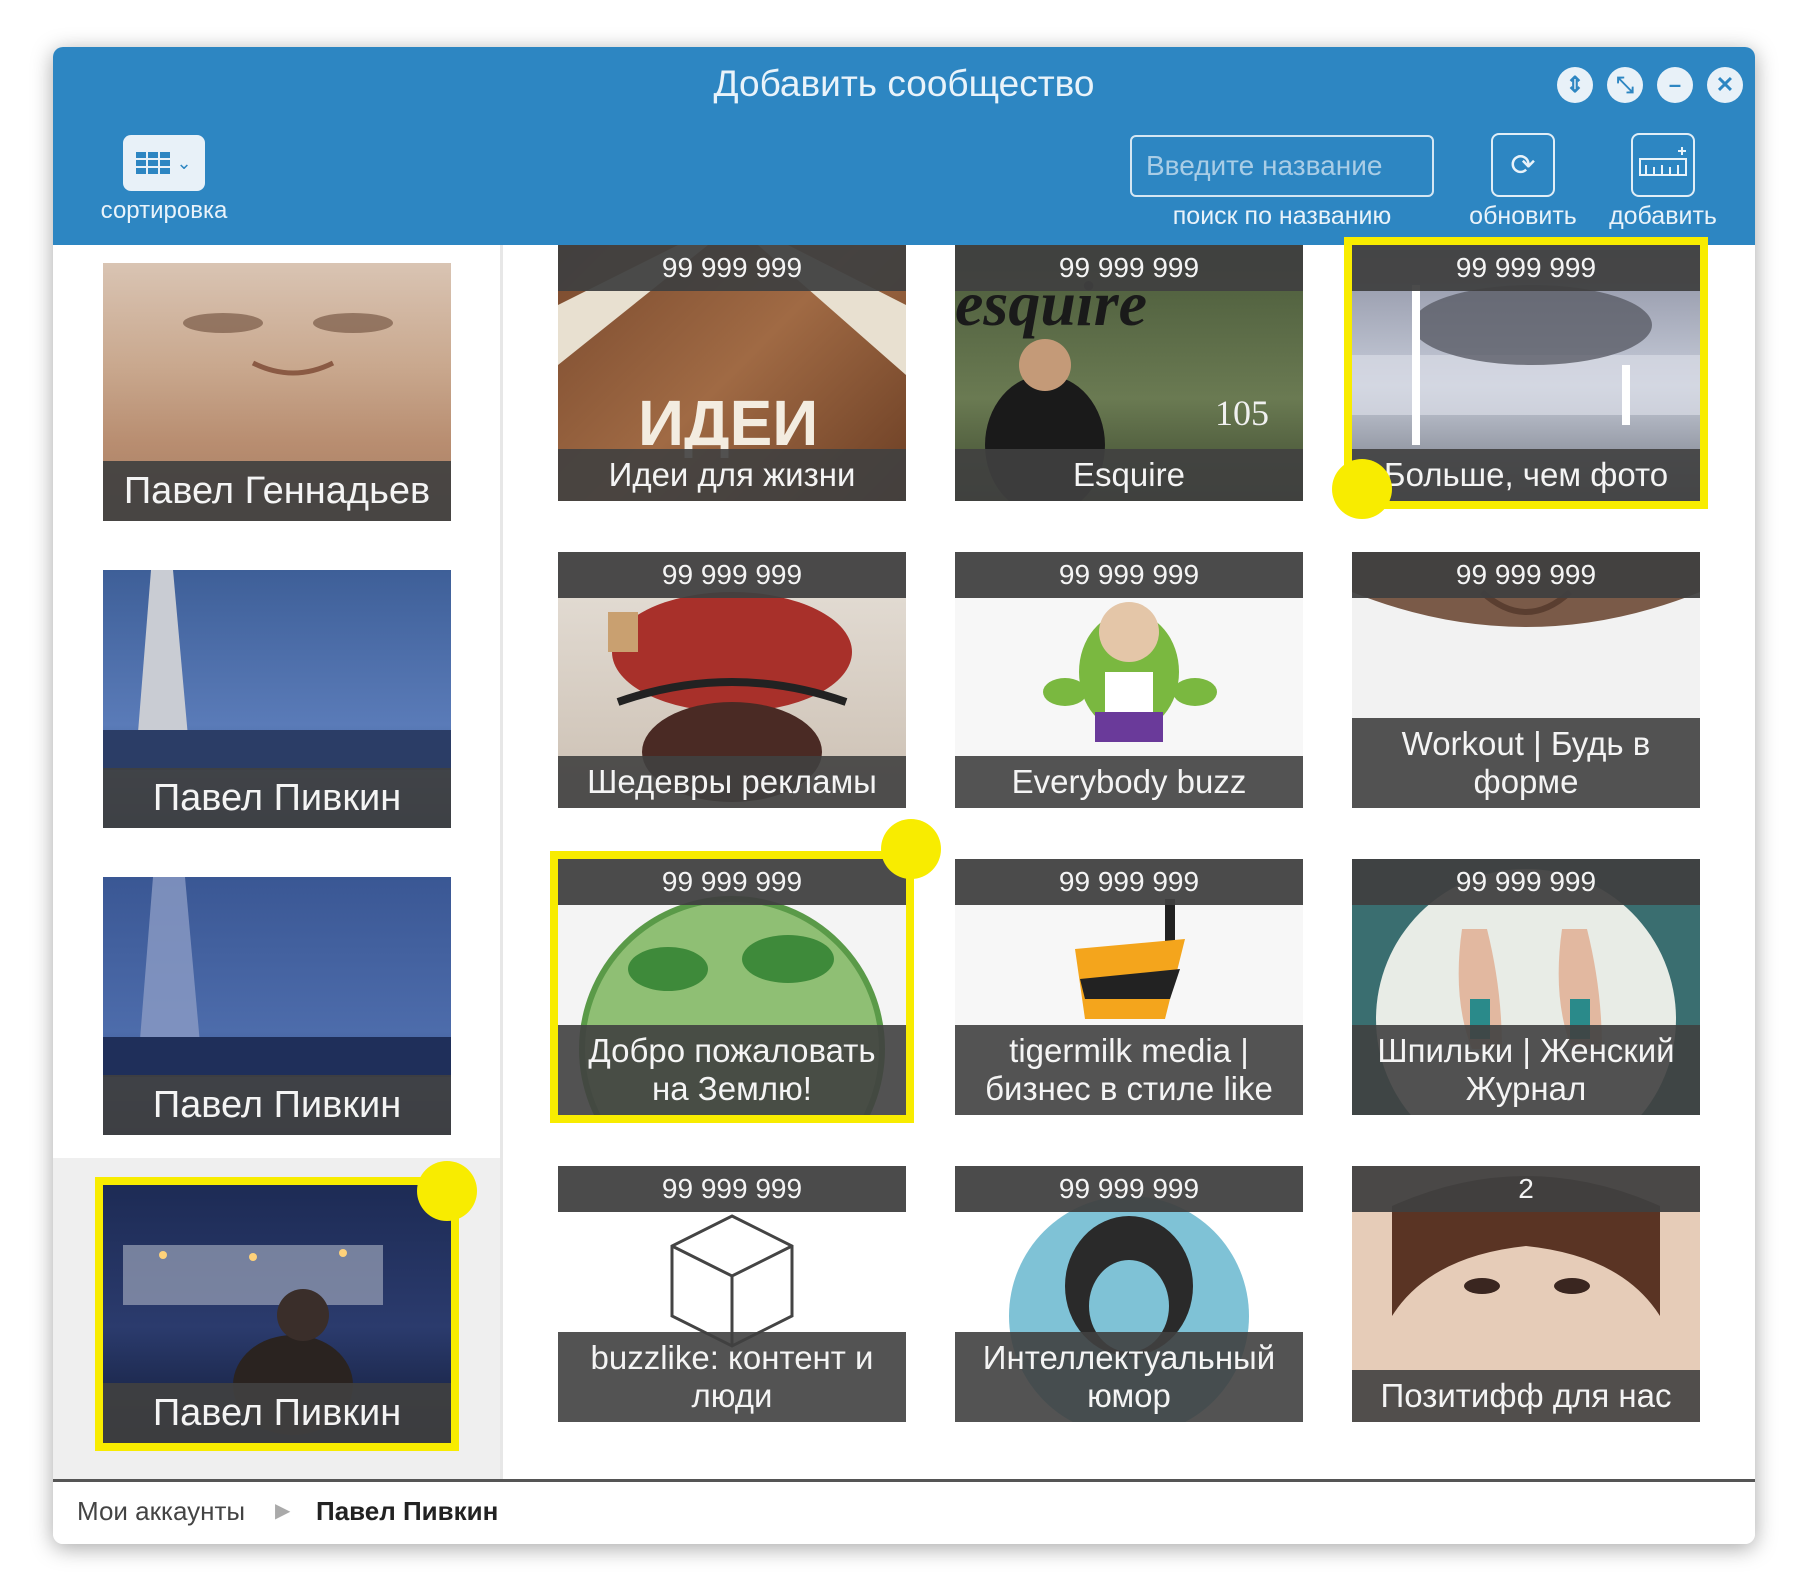 Image resolution: width=1796 pixels, height=1588 pixels. What do you see at coordinates (1526, 1189) in the screenshot?
I see `member-count: 2` at bounding box center [1526, 1189].